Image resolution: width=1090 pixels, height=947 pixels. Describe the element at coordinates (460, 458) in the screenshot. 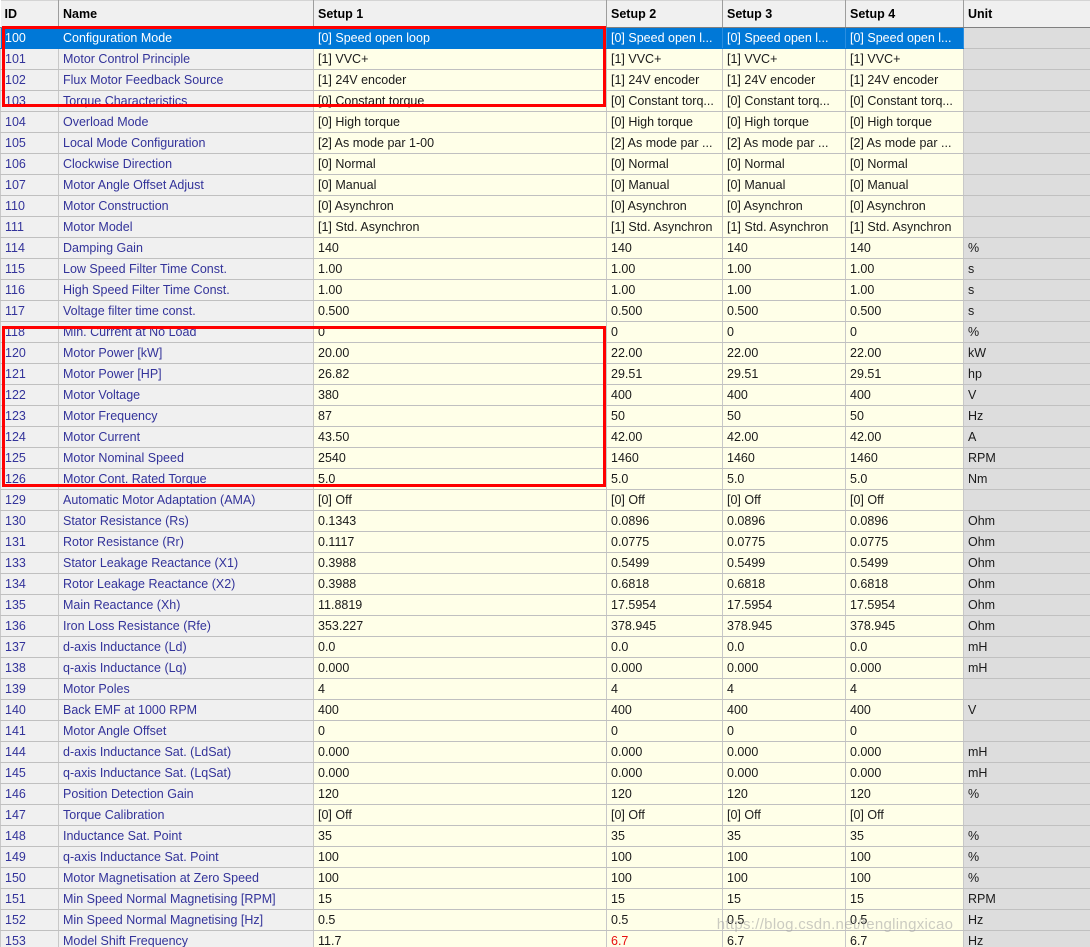

I see `cell-setup1: 2540` at that location.